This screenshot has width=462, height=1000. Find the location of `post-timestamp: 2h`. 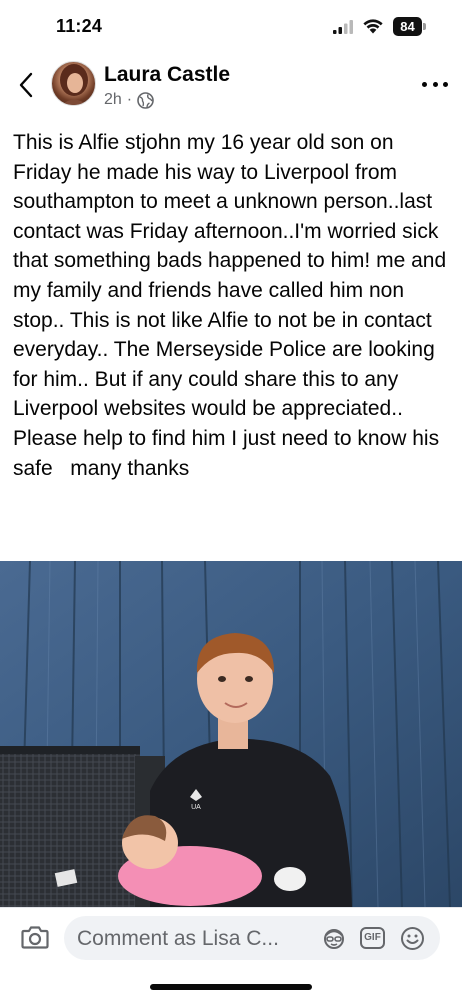

post-timestamp: 2h is located at coordinates (113, 100).